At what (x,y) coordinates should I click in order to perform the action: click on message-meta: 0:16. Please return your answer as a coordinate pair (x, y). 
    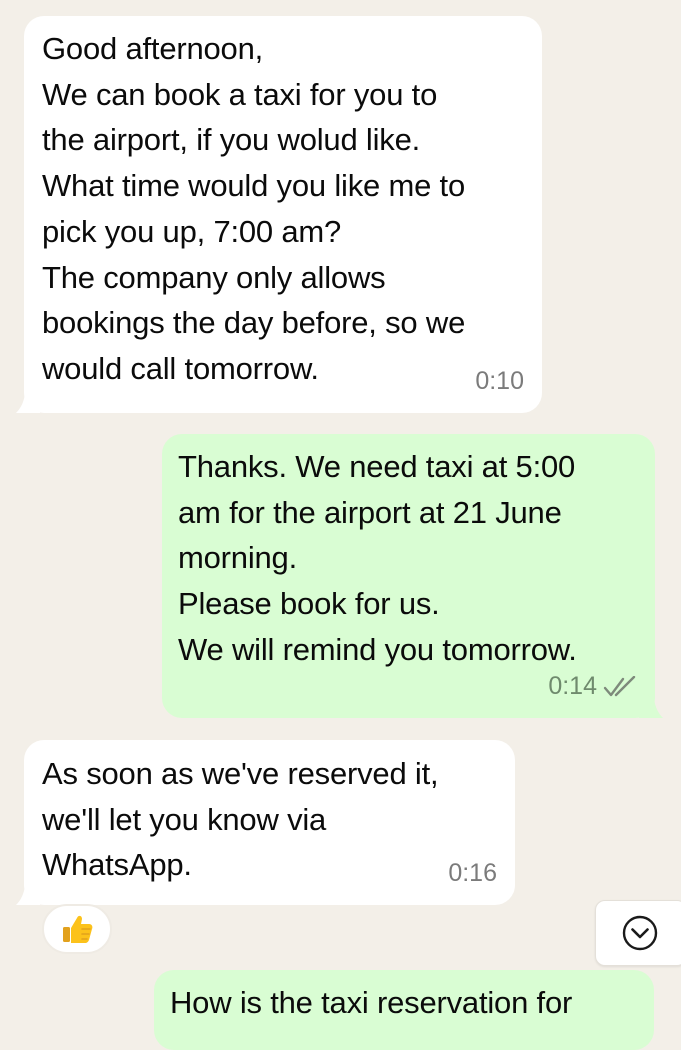
    Looking at the image, I should click on (472, 874).